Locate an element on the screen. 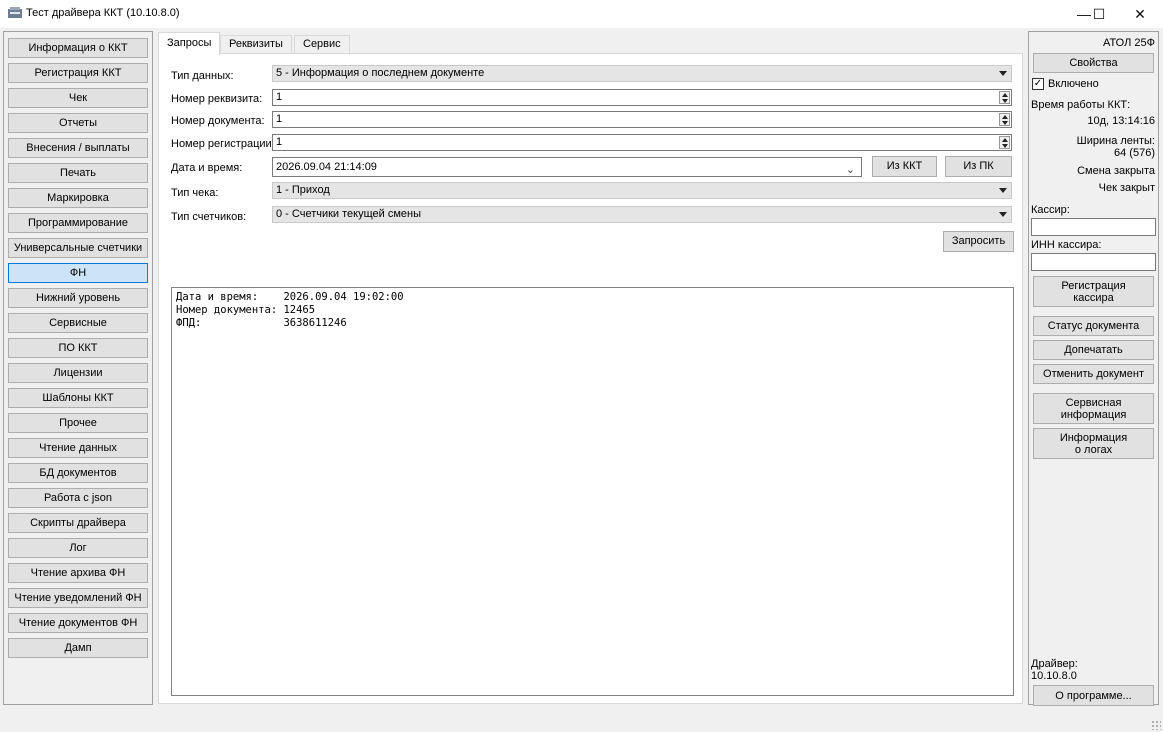 The width and height of the screenshot is (1163, 732). document-number-label: Номер документа: is located at coordinates (218, 121).